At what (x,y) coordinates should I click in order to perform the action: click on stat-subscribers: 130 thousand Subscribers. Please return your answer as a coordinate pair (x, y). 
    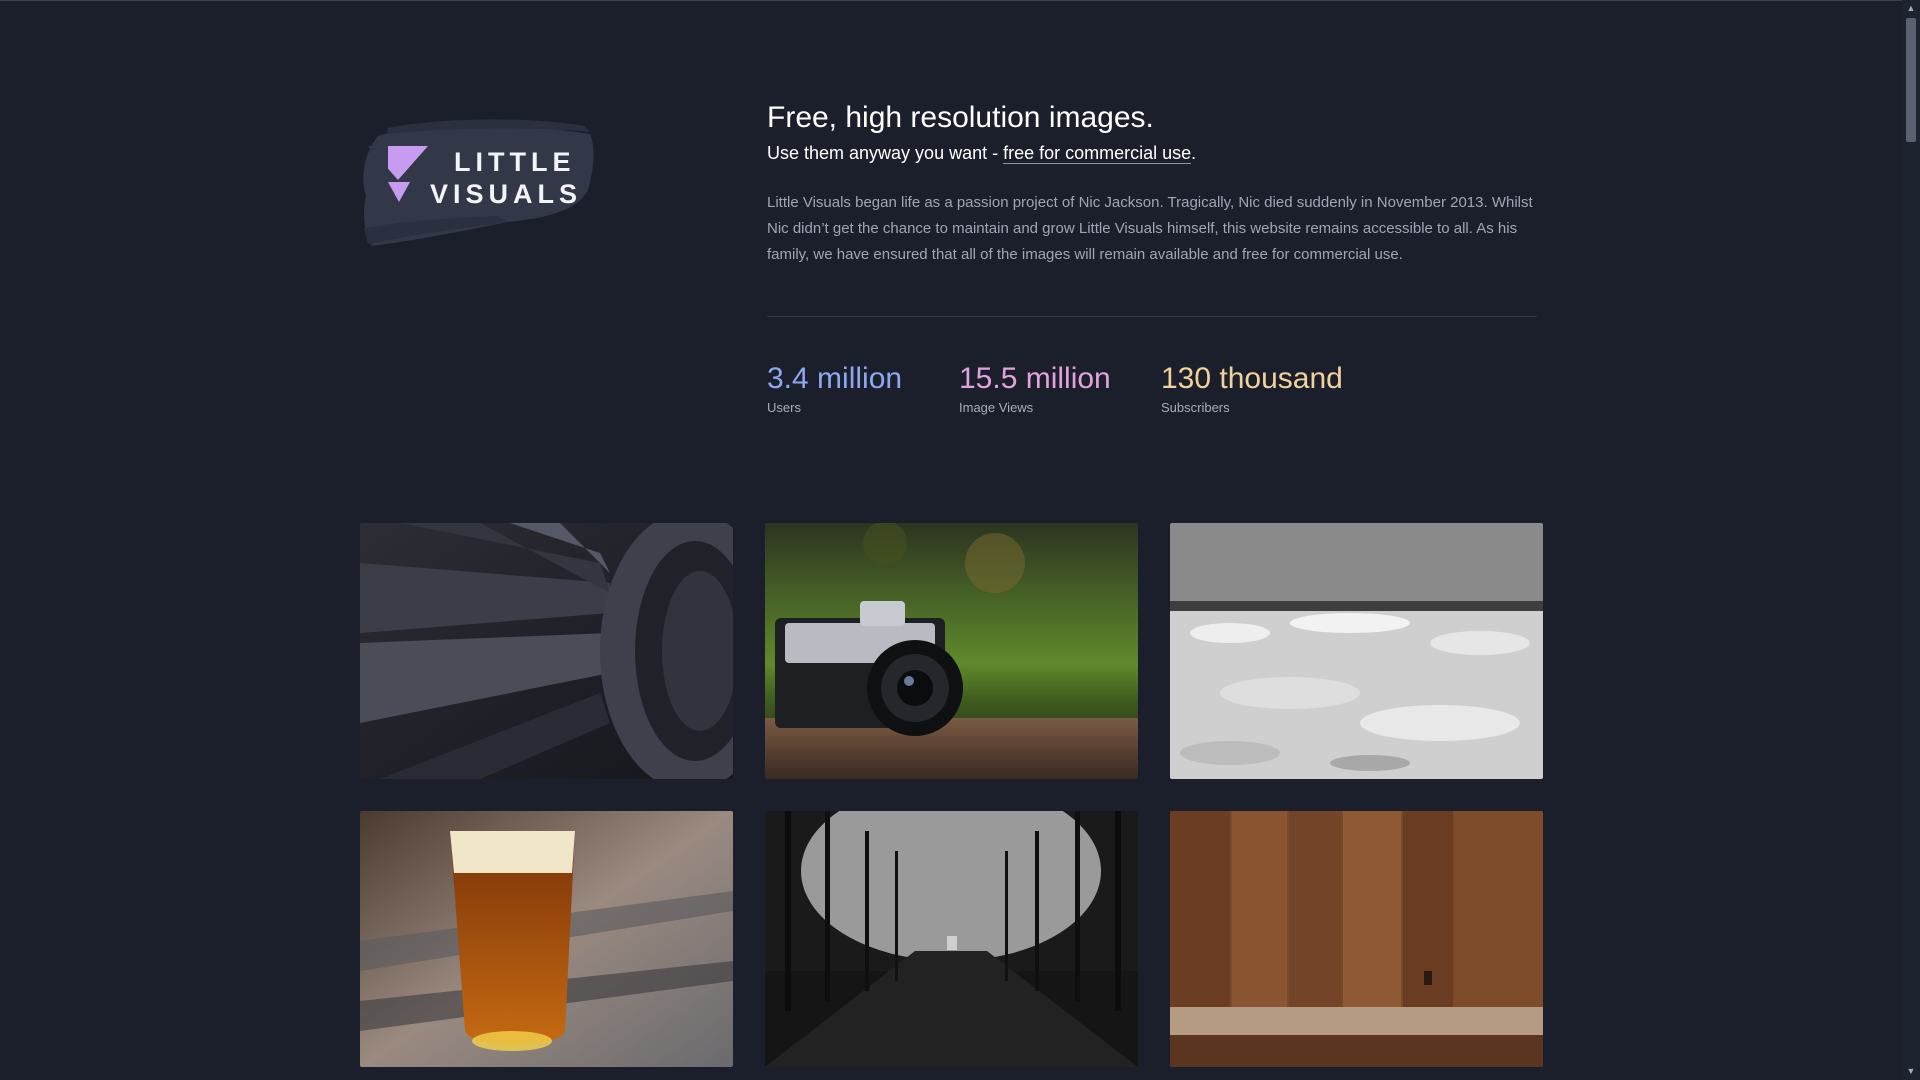
    Looking at the image, I should click on (1252, 387).